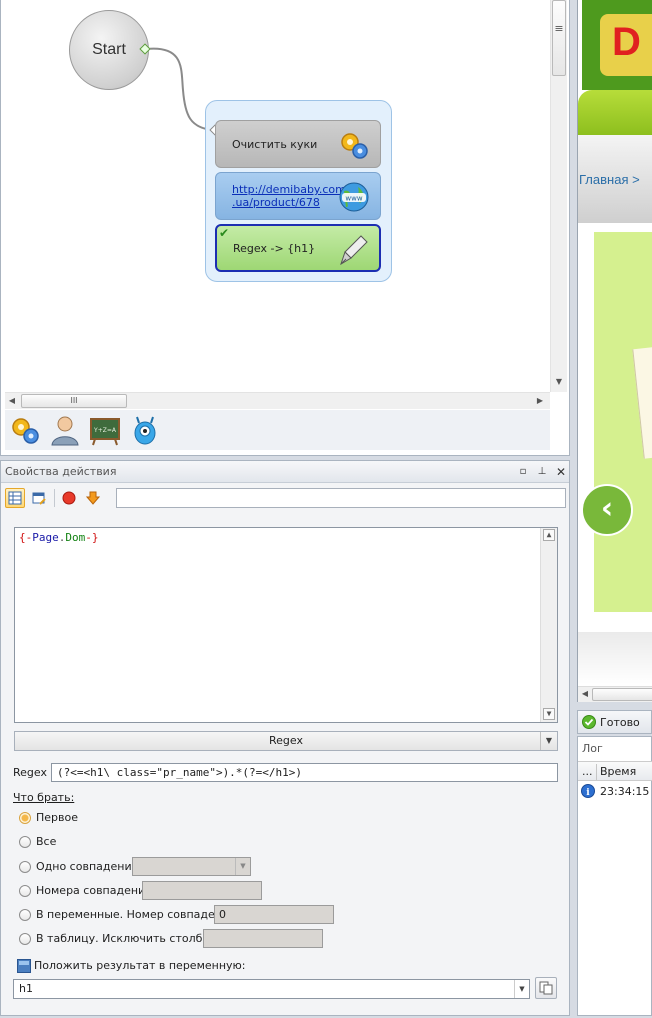 This screenshot has height=1018, width=652. Describe the element at coordinates (625, 791) in the screenshot. I see `log-time: 23:34:15` at that location.